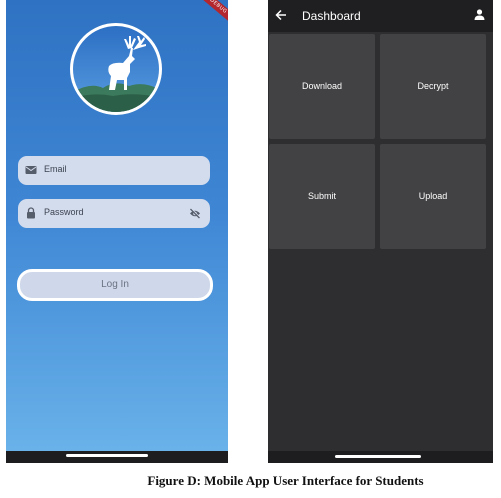  Describe the element at coordinates (281, 15) in the screenshot. I see `arrow-back-icon` at that location.